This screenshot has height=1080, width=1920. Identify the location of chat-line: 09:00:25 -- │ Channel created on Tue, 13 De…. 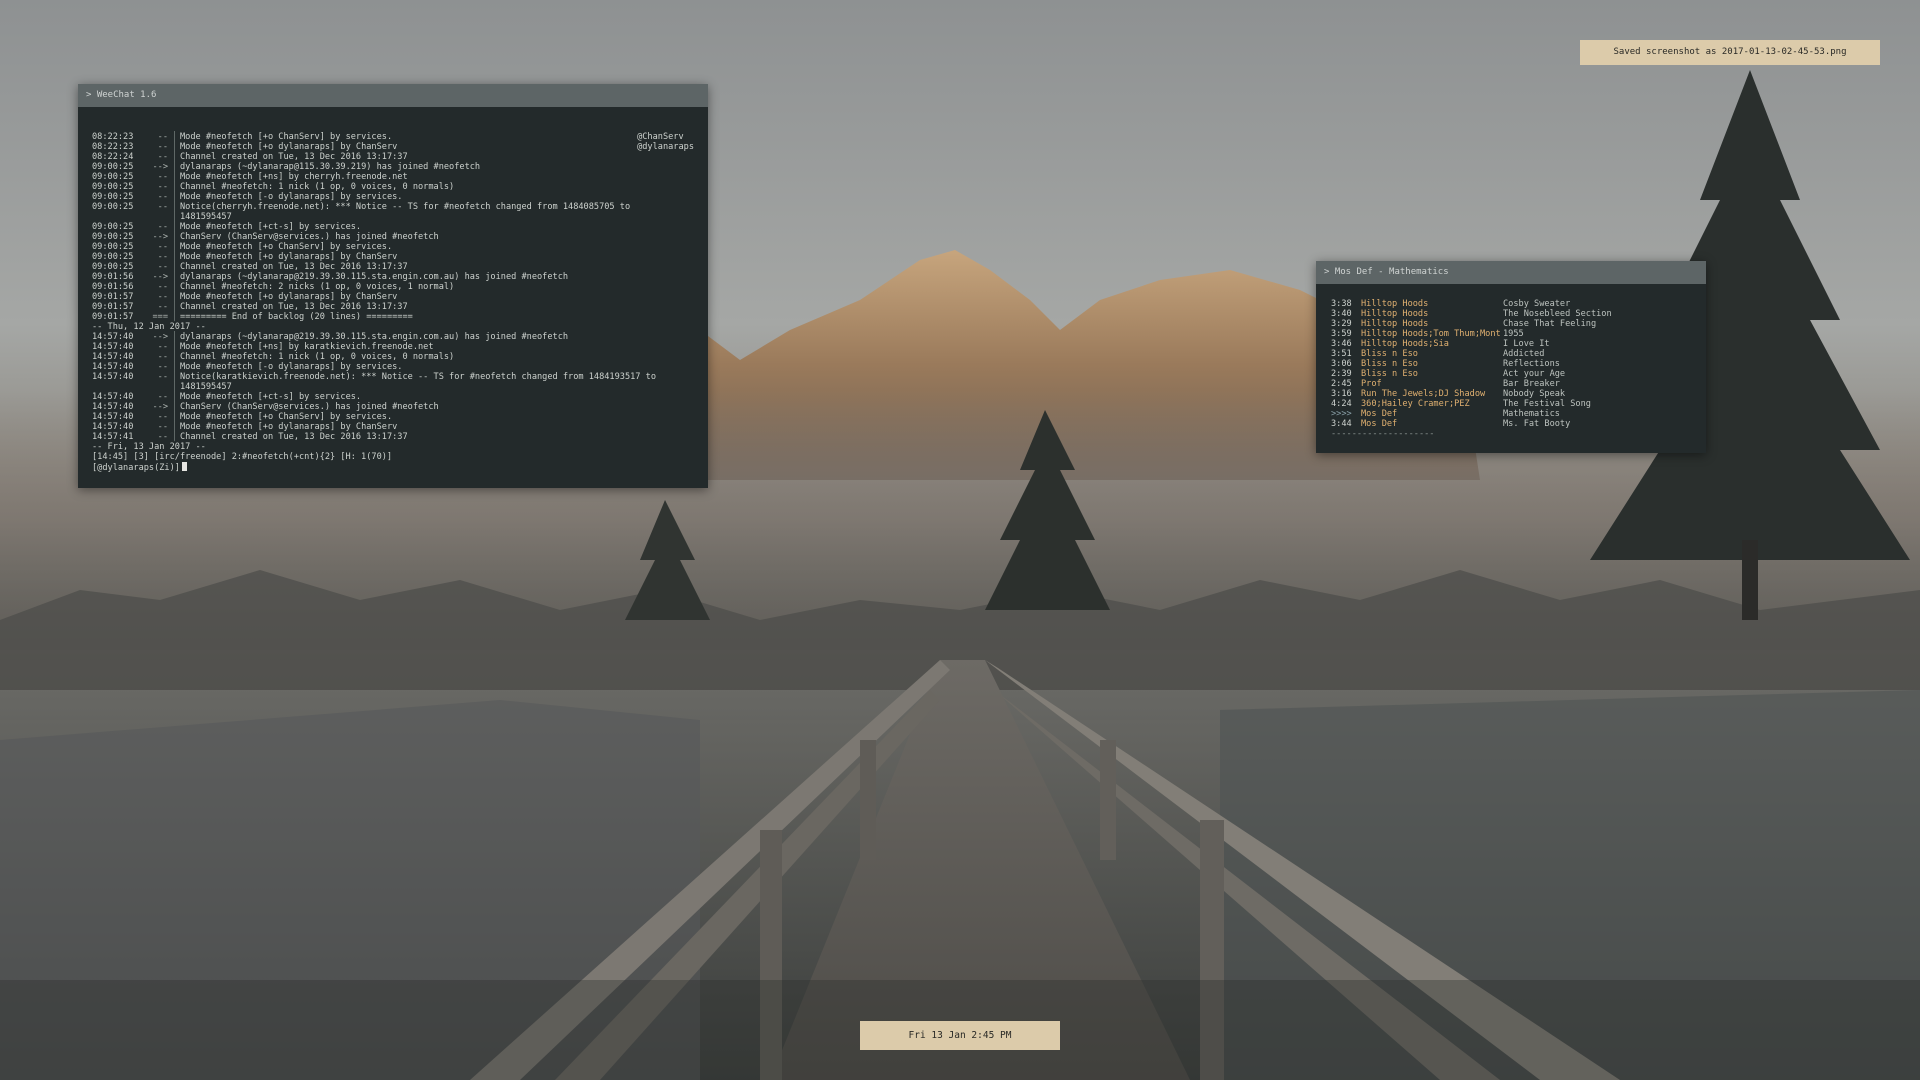
(392, 267).